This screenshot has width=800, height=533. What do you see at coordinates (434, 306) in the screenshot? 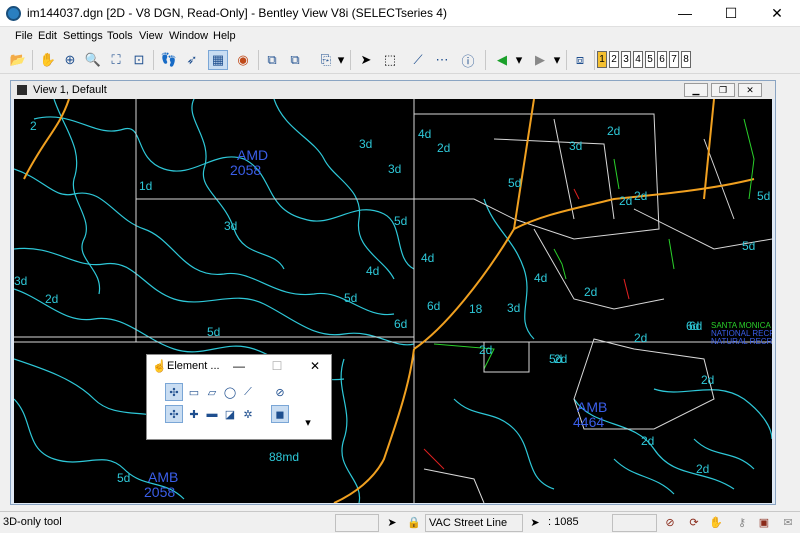
I see `map-label: 6d` at bounding box center [434, 306].